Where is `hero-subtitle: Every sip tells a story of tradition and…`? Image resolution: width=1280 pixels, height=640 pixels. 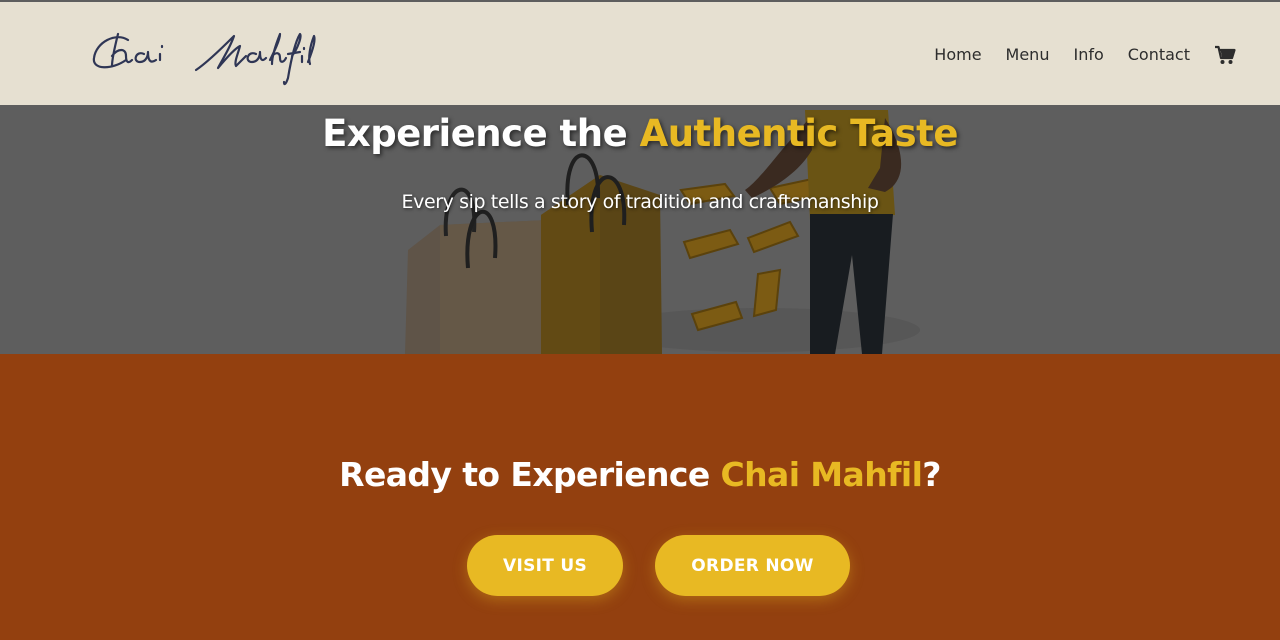 hero-subtitle: Every sip tells a story of tradition and… is located at coordinates (640, 202).